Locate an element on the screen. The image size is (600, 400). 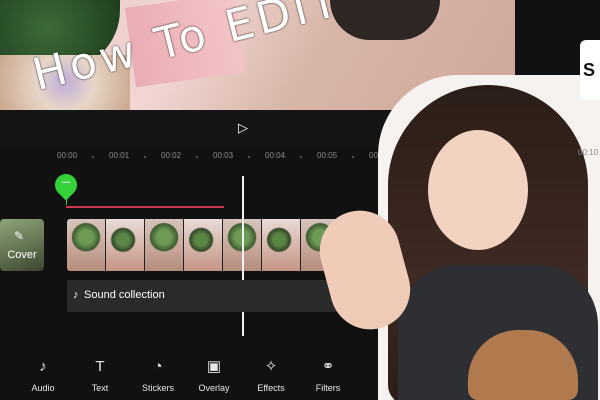
tick-3: 00:03 is located at coordinates (223, 155).